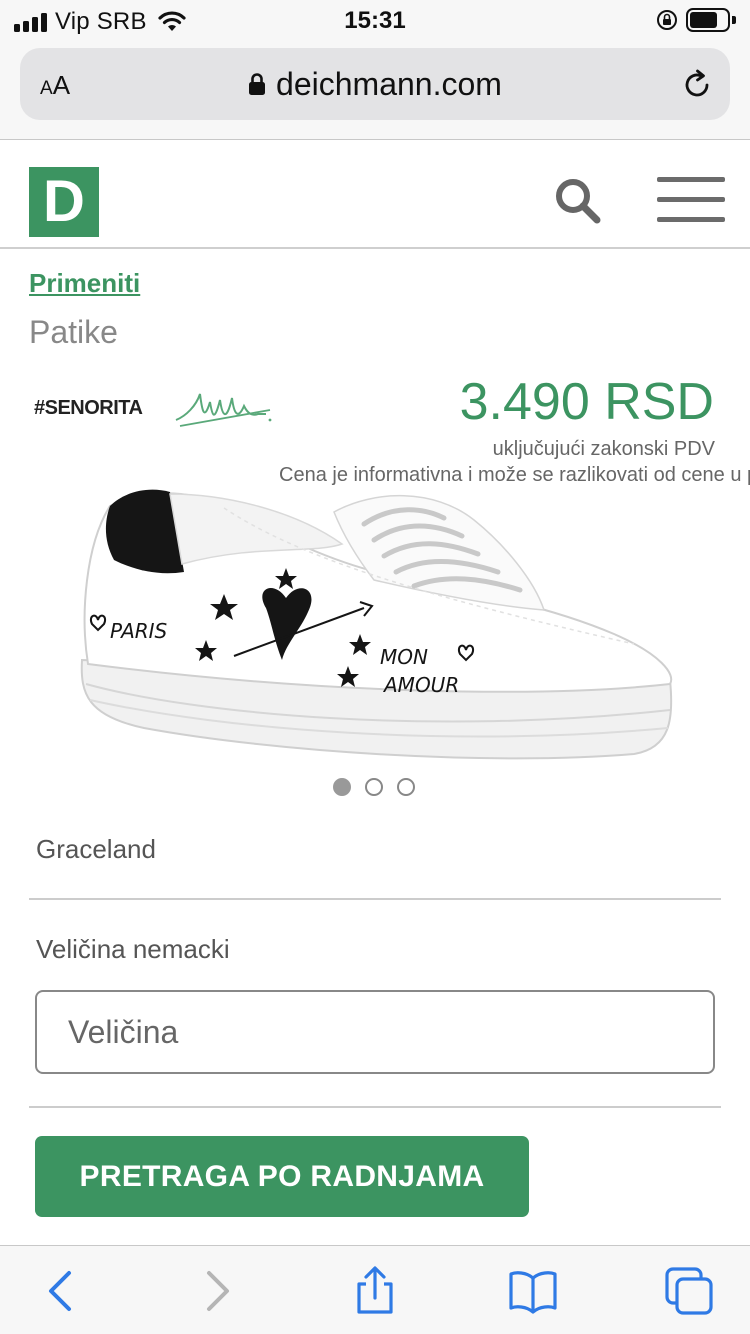  Describe the element at coordinates (282, 1176) in the screenshot. I see `store-search-button: PRETRAGA PO RADNJAMA` at that location.